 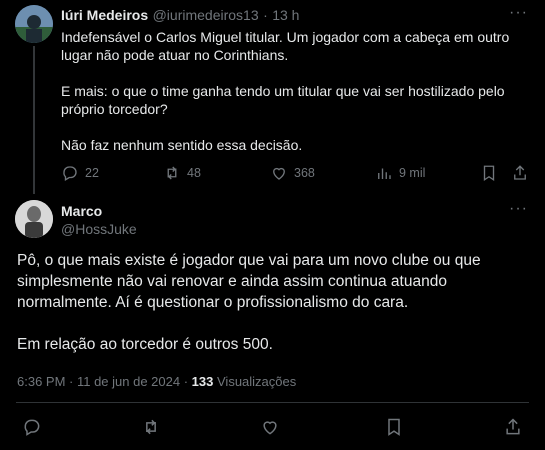 I want to click on parent-header: Iúri Medeiros @iurimedeiros13 · 13 h, so click(x=180, y=16).